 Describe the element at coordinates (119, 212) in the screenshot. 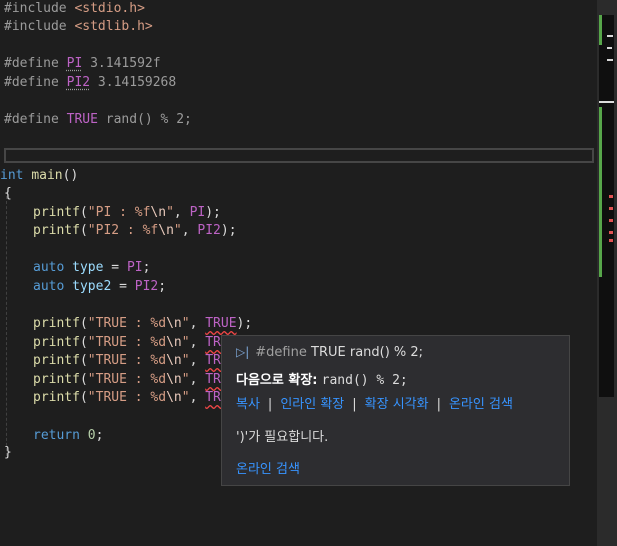

I see `string-literal: "PI : %f` at that location.